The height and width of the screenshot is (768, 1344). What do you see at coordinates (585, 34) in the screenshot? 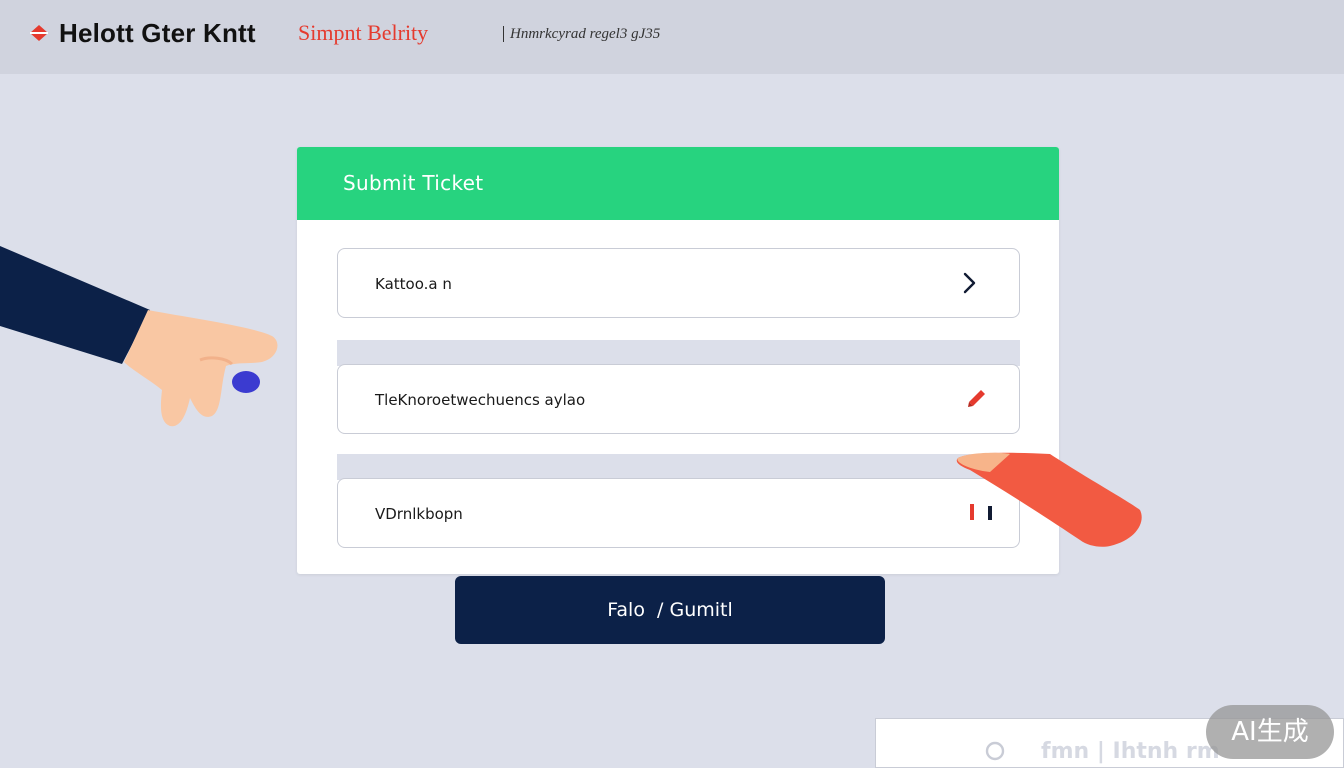
I see `topbar-caption: Hnmrkcyrad regel3 gJ35` at bounding box center [585, 34].